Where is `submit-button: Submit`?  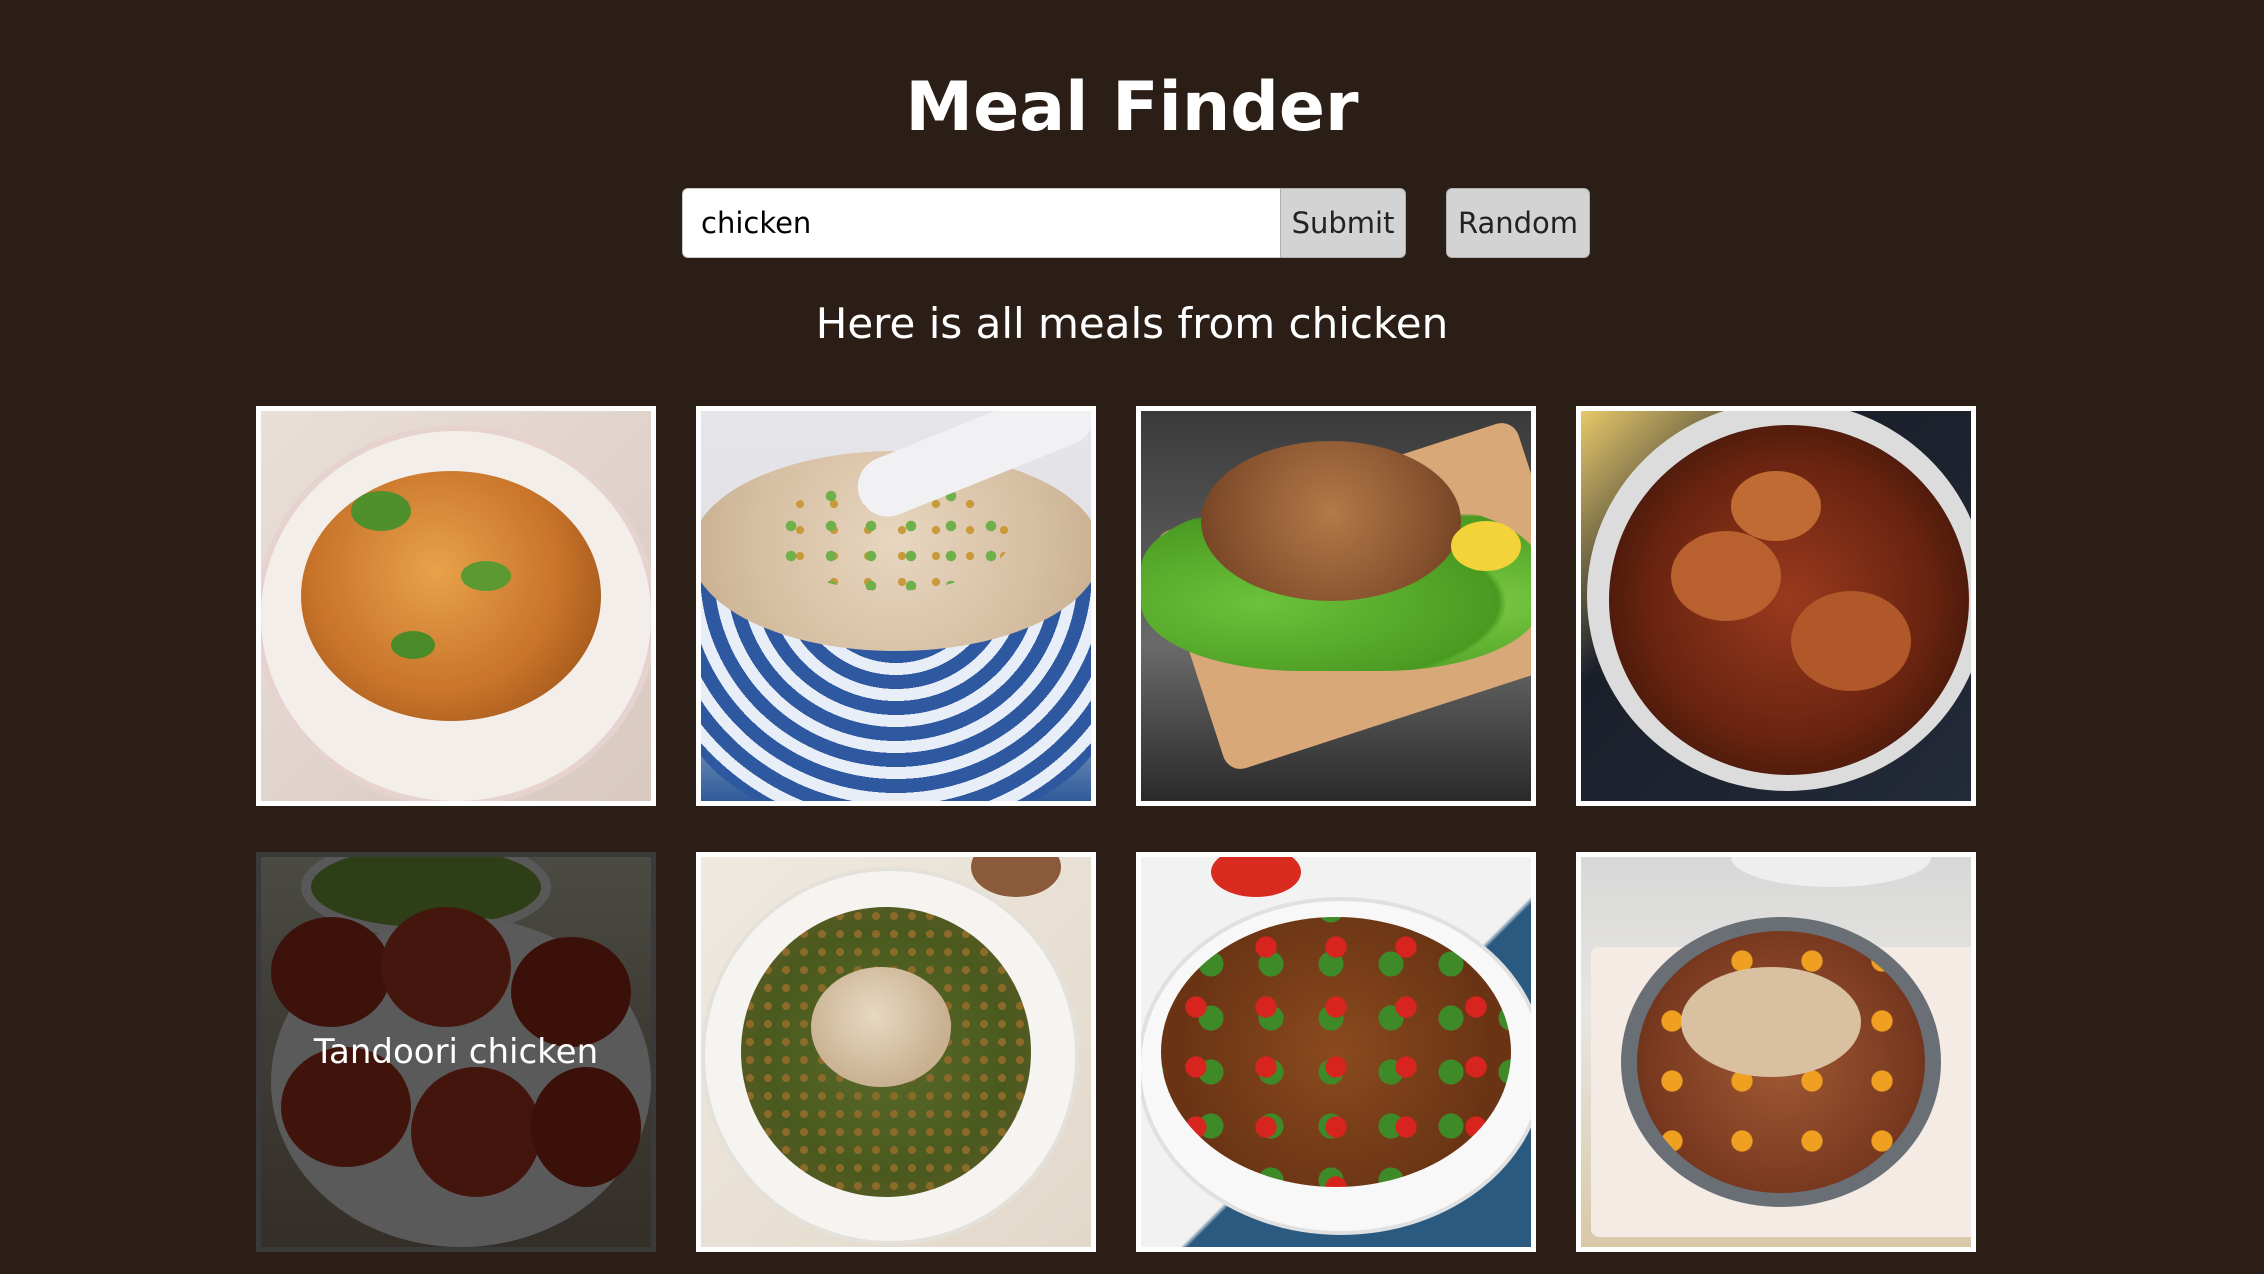 submit-button: Submit is located at coordinates (1343, 223).